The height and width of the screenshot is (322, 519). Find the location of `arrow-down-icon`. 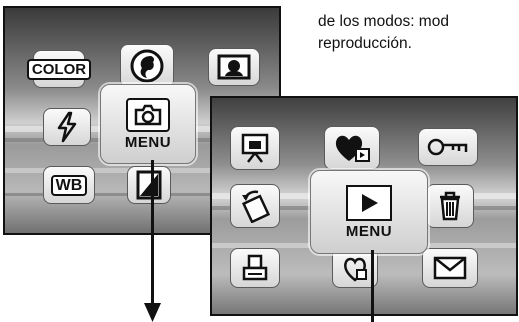

arrow-down-icon is located at coordinates (152, 312).